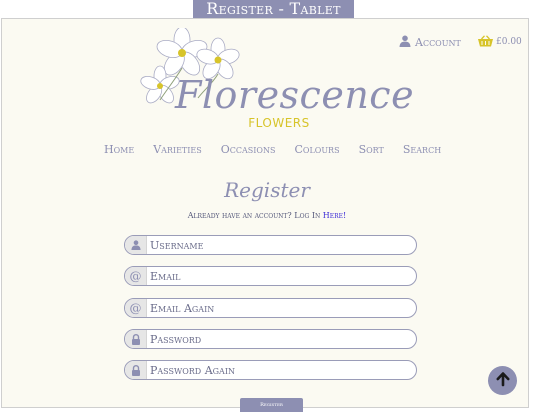  I want to click on brand-subtitle: FLOWERS, so click(279, 123).